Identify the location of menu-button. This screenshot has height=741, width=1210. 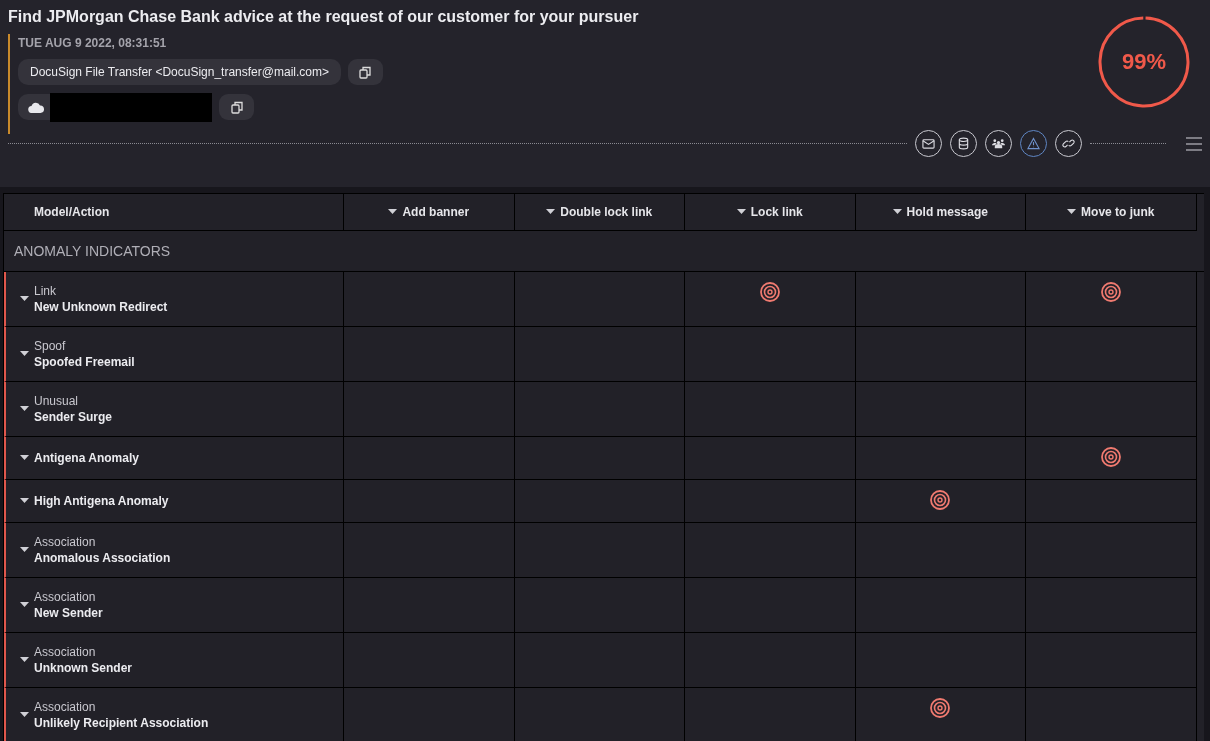
(1194, 143).